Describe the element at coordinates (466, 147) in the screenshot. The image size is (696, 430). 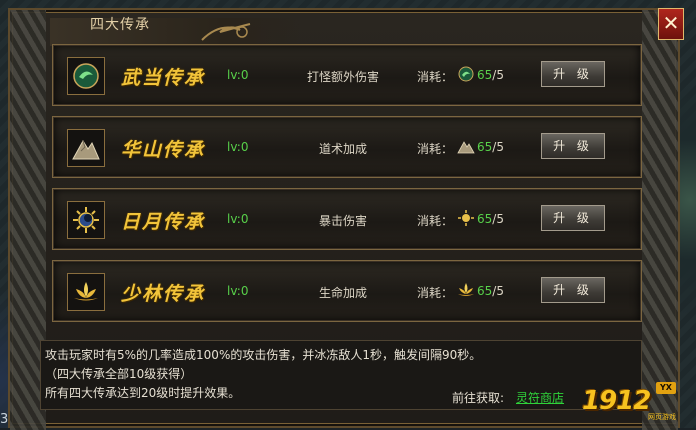
I see `mountain-cost-icon` at that location.